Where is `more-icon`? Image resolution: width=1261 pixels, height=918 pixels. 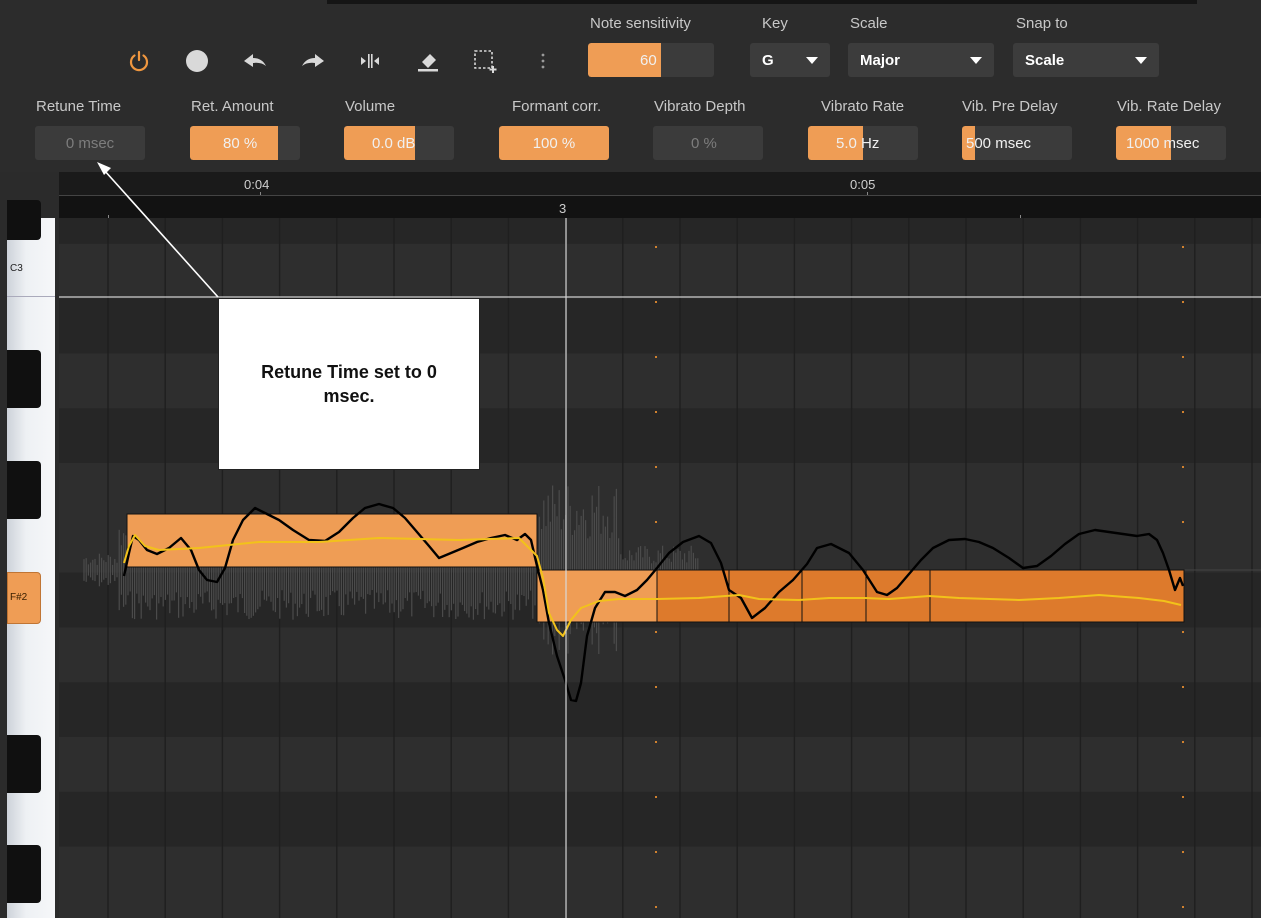 more-icon is located at coordinates (543, 61).